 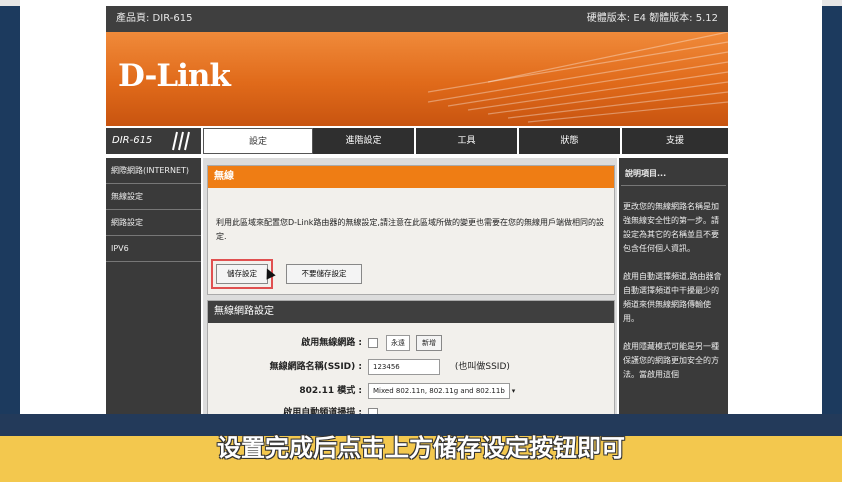 What do you see at coordinates (154, 18) in the screenshot?
I see `product-label: 產品頁: DIR-615` at bounding box center [154, 18].